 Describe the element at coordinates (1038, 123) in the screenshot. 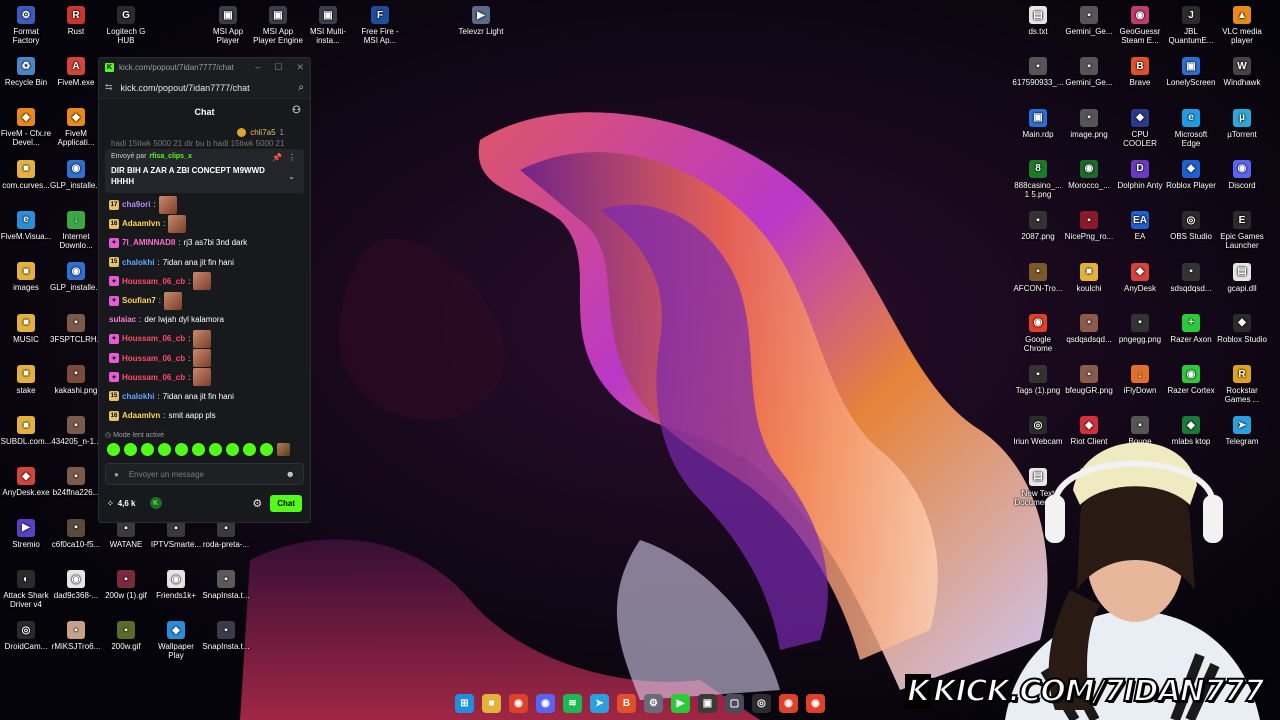

I see `desktop-icon: ▣ Main.rdp` at that location.